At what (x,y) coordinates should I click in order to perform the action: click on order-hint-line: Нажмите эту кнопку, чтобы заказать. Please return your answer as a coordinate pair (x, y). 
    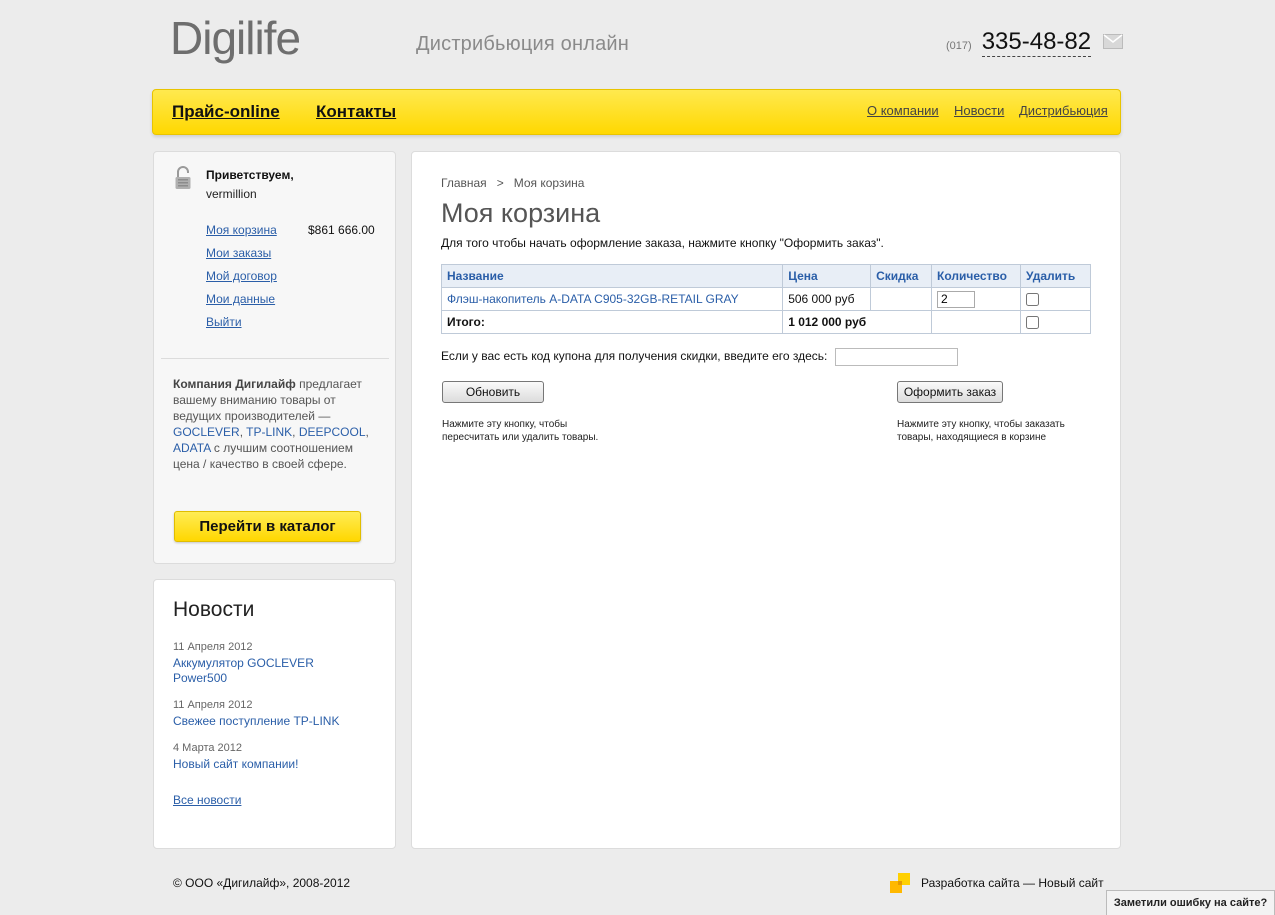
    Looking at the image, I should click on (981, 424).